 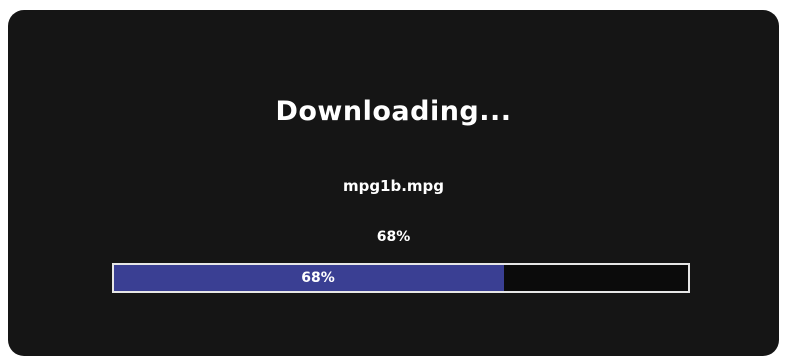 What do you see at coordinates (393, 237) in the screenshot?
I see `percent-readout: 68%` at bounding box center [393, 237].